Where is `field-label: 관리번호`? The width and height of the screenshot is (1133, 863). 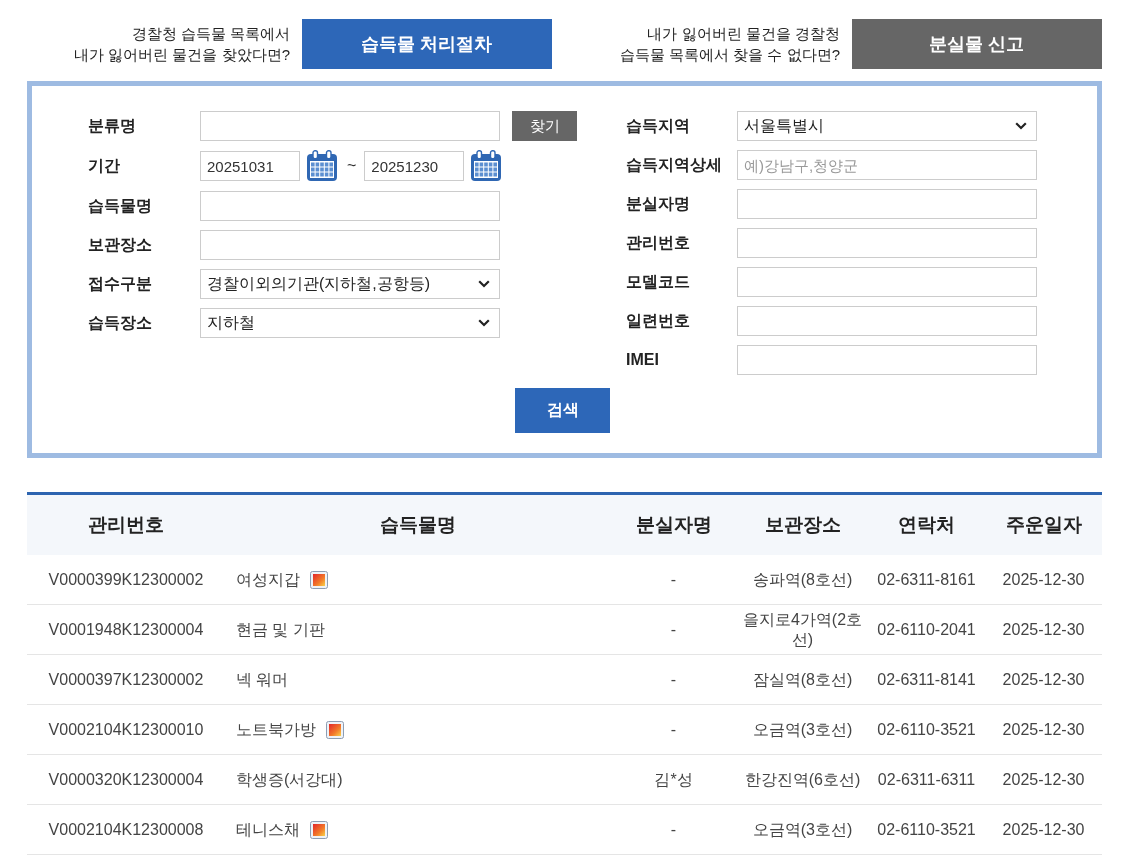
field-label: 관리번호 is located at coordinates (658, 242).